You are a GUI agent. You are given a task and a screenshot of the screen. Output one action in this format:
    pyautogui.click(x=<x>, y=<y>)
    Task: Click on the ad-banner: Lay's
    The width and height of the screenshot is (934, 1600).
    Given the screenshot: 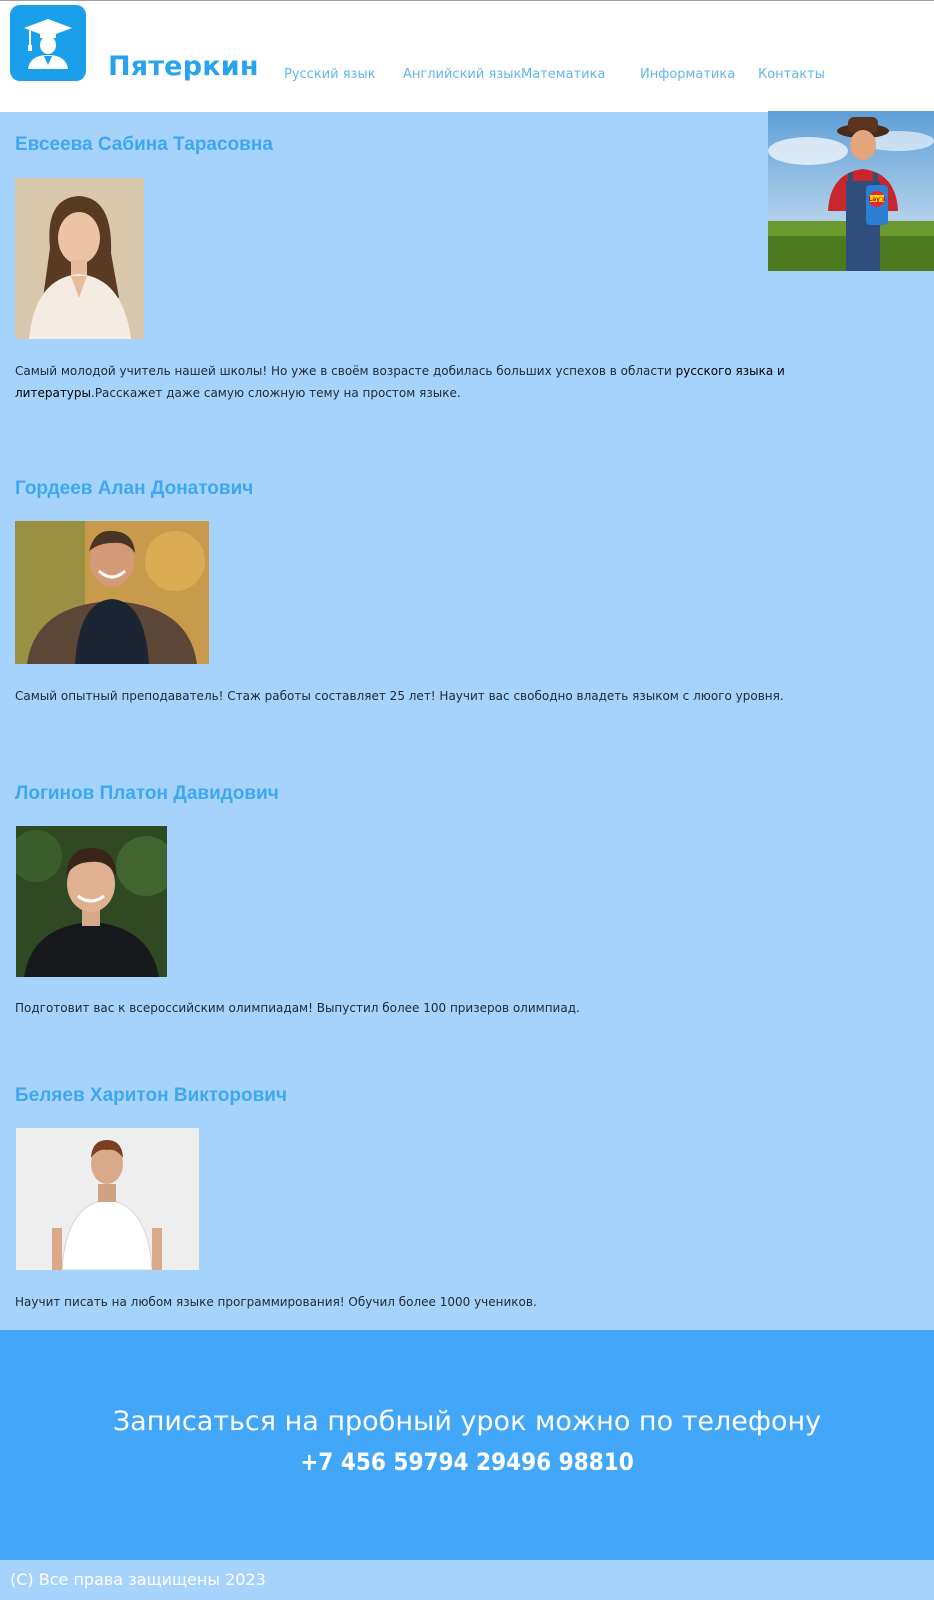 What is the action you would take?
    pyautogui.click(x=851, y=191)
    